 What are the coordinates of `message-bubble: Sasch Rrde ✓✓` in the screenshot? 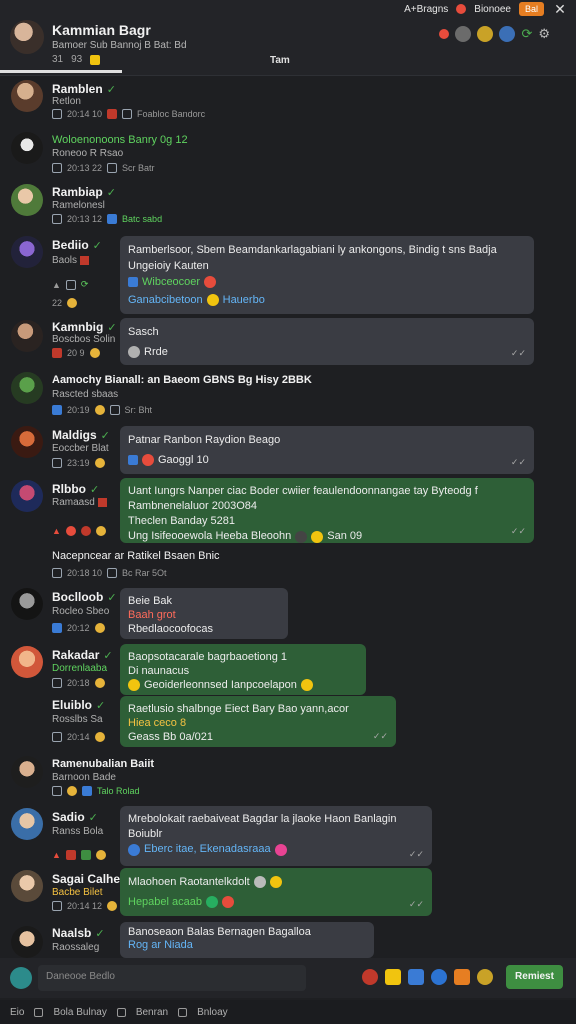 It's located at (327, 341).